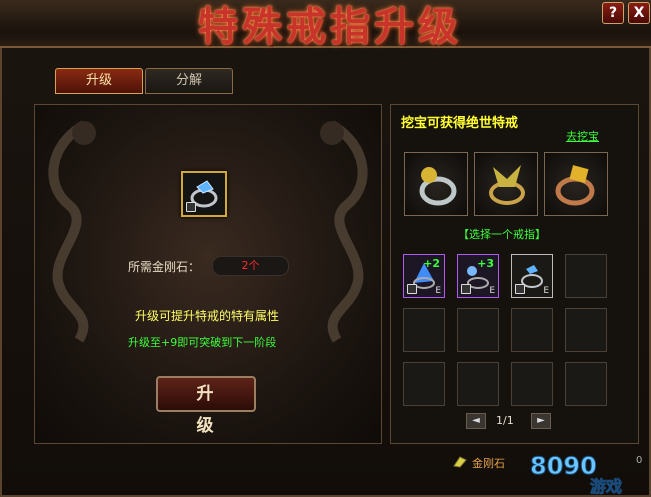 The width and height of the screenshot is (651, 497). Describe the element at coordinates (613, 13) in the screenshot. I see `help-button: ?` at that location.